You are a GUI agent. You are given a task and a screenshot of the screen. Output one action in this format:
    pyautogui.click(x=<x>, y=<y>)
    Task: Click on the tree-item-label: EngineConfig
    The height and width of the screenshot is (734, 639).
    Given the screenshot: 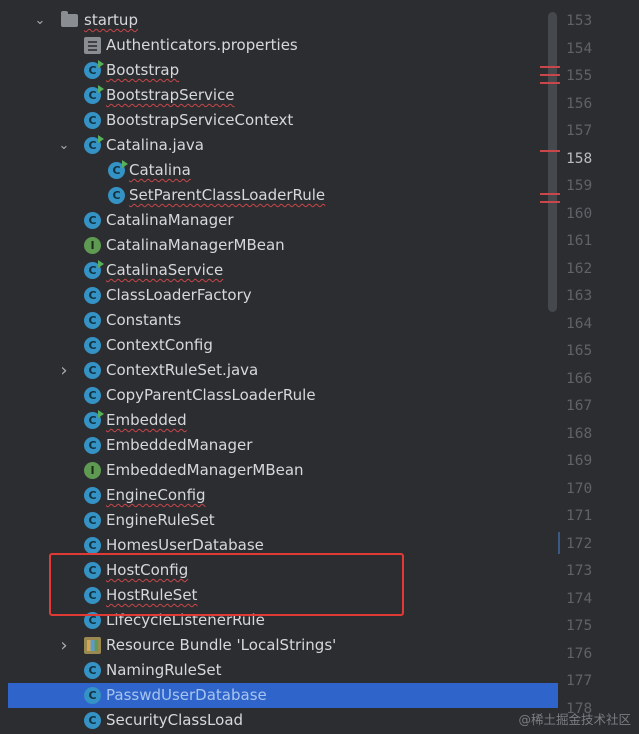 What is the action you would take?
    pyautogui.click(x=156, y=495)
    